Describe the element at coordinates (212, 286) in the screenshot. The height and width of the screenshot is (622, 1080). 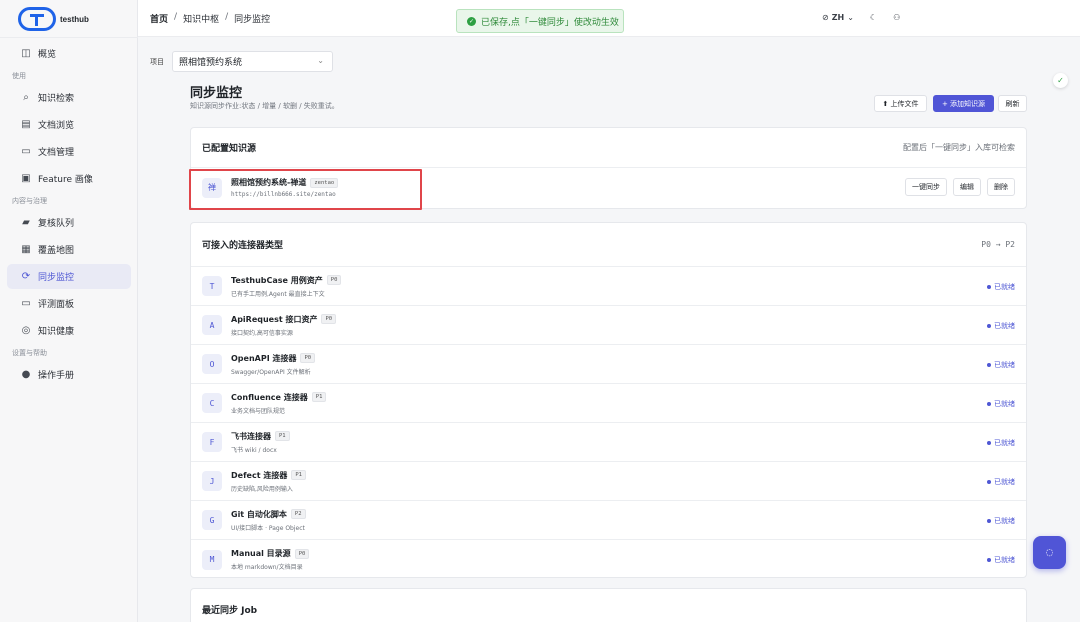
I see `connector-avatar: T` at that location.